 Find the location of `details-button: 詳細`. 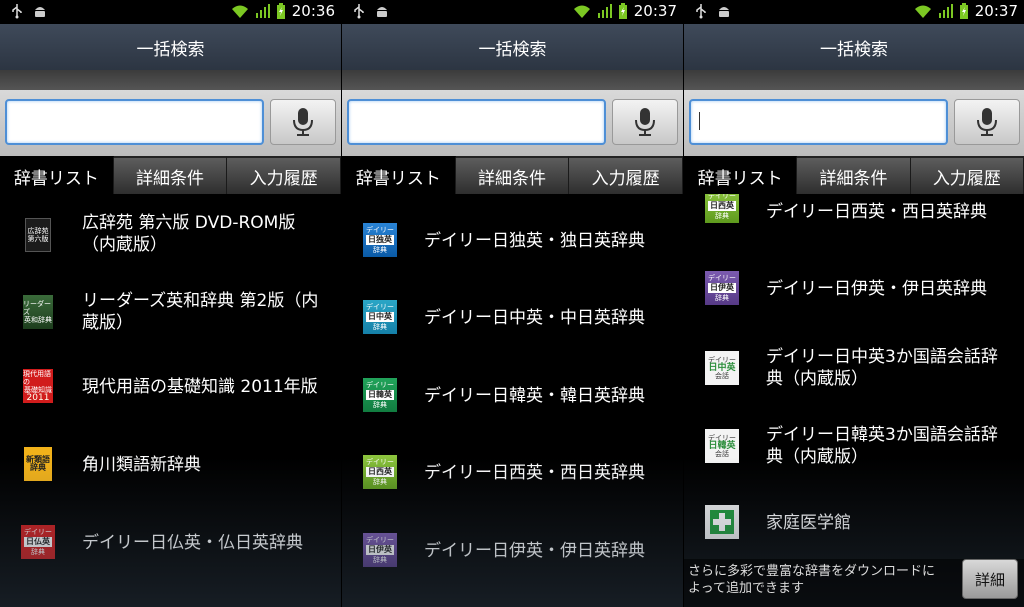

details-button: 詳細 is located at coordinates (990, 579).